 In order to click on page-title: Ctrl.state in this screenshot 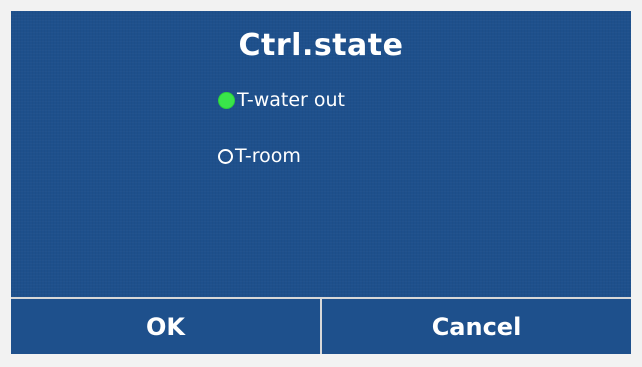, I will do `click(321, 45)`.